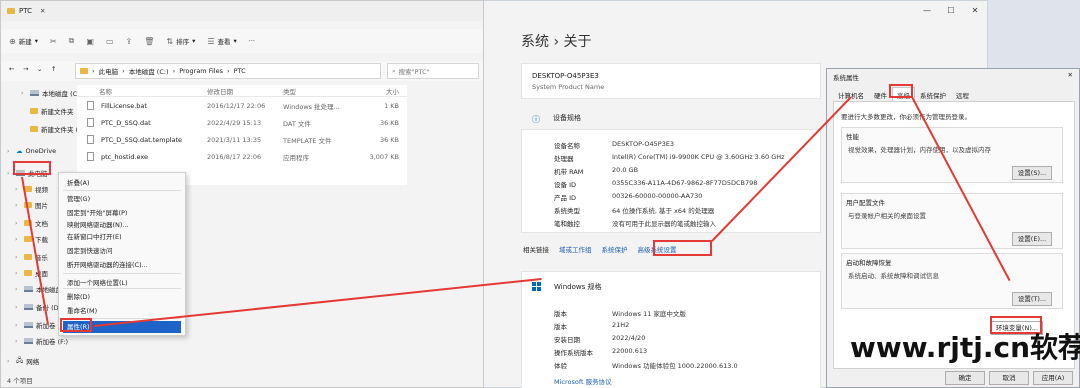 The width and height of the screenshot is (1080, 388). I want to click on sidebar-item: 新建文件夹, so click(47, 111).